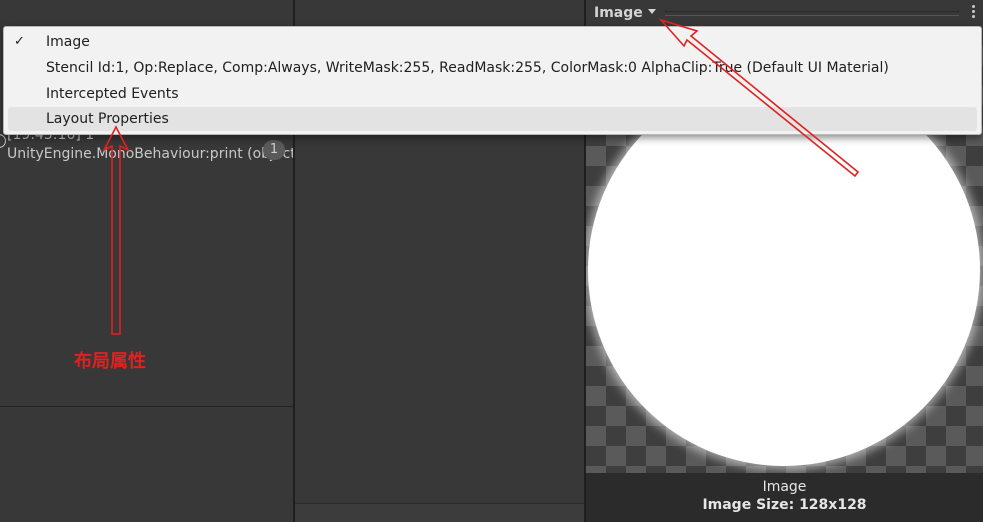 This screenshot has height=522, width=983. Describe the element at coordinates (973, 14) in the screenshot. I see `more-options-icon` at that location.